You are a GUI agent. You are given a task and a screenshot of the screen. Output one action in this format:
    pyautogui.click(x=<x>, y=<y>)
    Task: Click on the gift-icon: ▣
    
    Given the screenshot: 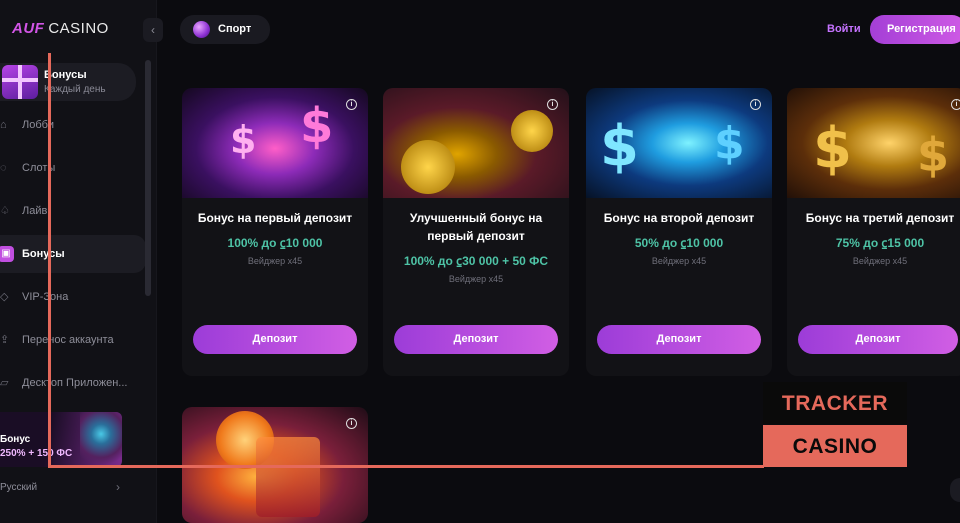 What is the action you would take?
    pyautogui.click(x=7, y=254)
    